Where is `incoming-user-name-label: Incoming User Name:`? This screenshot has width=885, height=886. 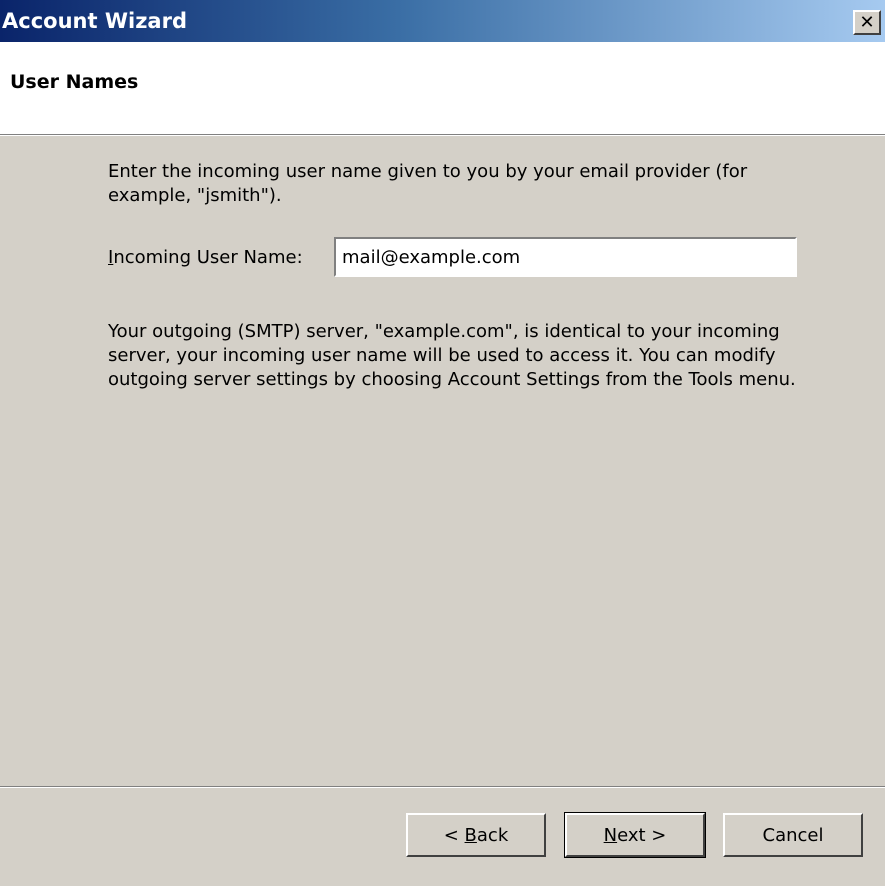 incoming-user-name-label: Incoming User Name: is located at coordinates (205, 258).